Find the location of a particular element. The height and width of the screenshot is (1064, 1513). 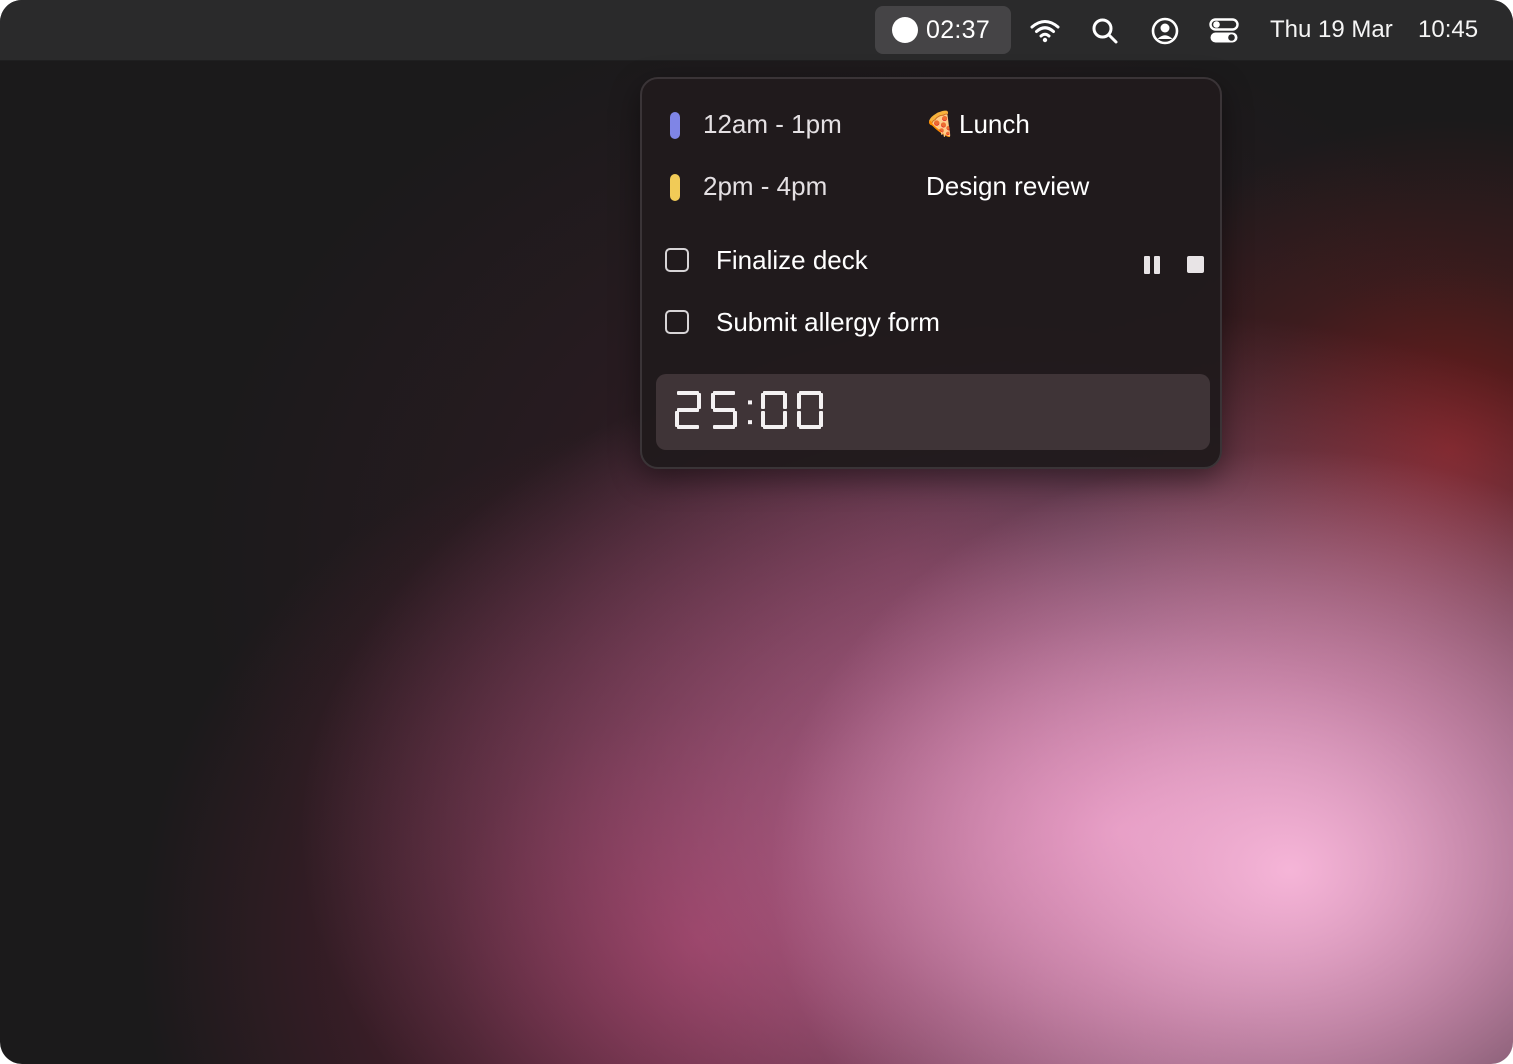

timer-status-icon is located at coordinates (905, 30).